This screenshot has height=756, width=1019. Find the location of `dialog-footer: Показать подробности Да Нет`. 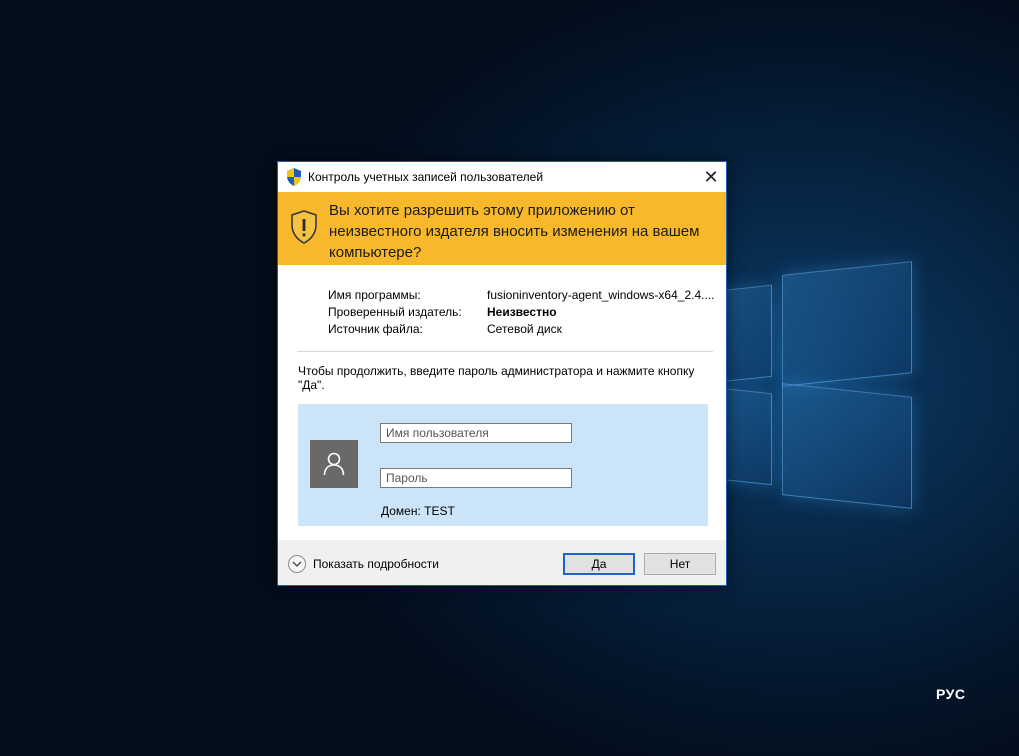

dialog-footer: Показать подробности Да Нет is located at coordinates (502, 562).